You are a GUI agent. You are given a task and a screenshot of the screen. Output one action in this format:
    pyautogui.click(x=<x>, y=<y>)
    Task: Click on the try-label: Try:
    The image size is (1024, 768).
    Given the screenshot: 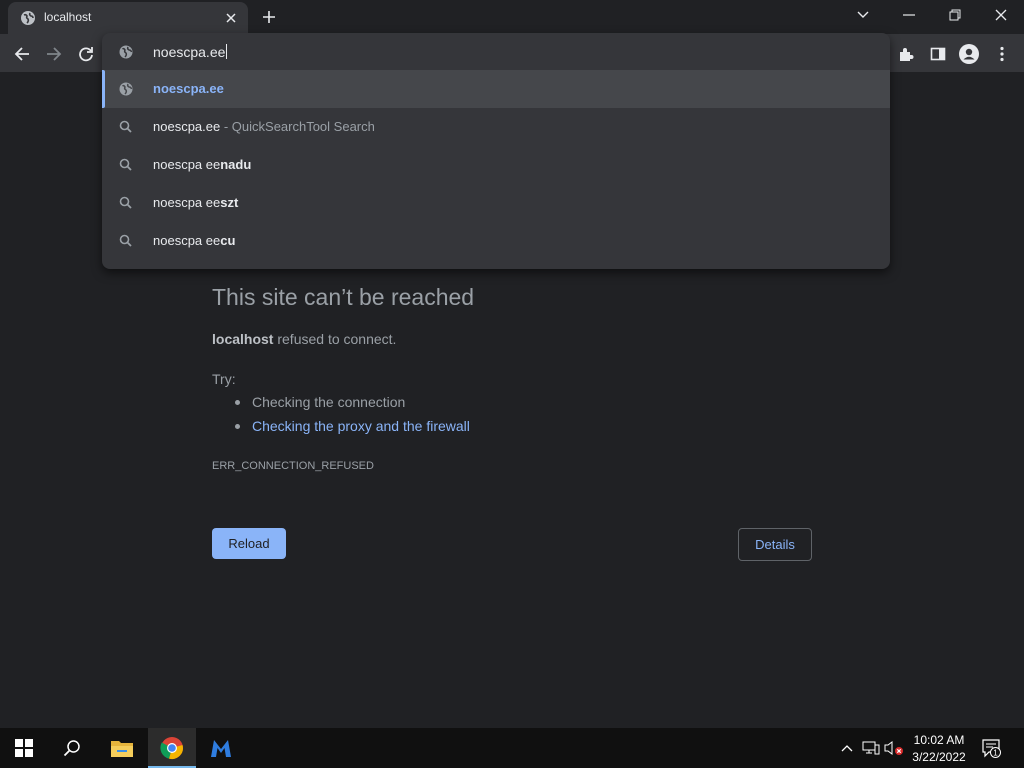 What is the action you would take?
    pyautogui.click(x=224, y=379)
    